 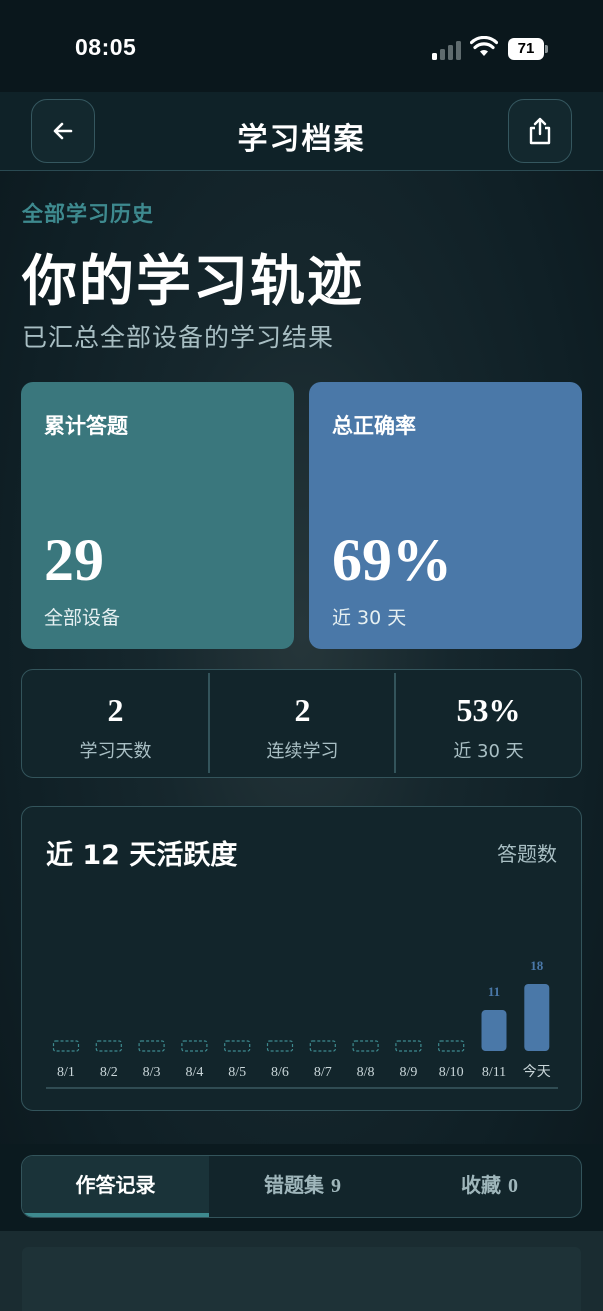 What do you see at coordinates (237, 1072) in the screenshot?
I see `x-tick-label: 8/5` at bounding box center [237, 1072].